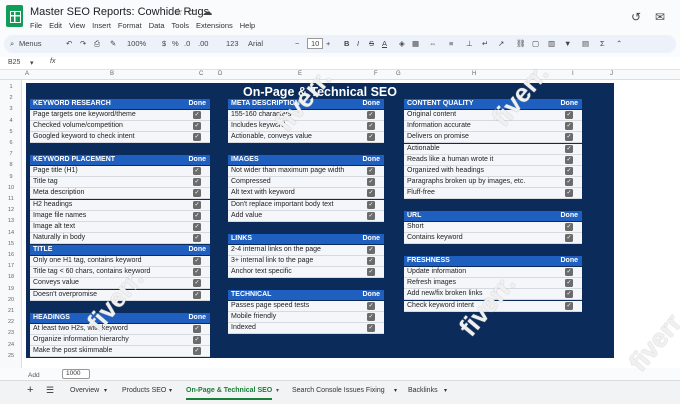  Describe the element at coordinates (91, 271) in the screenshot. I see `checklist-item-text: Title tag < 60 chars, contains keyword` at that location.